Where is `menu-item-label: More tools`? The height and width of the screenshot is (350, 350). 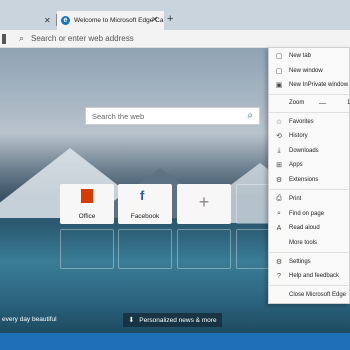
menu-item-label: More tools is located at coordinates (303, 243).